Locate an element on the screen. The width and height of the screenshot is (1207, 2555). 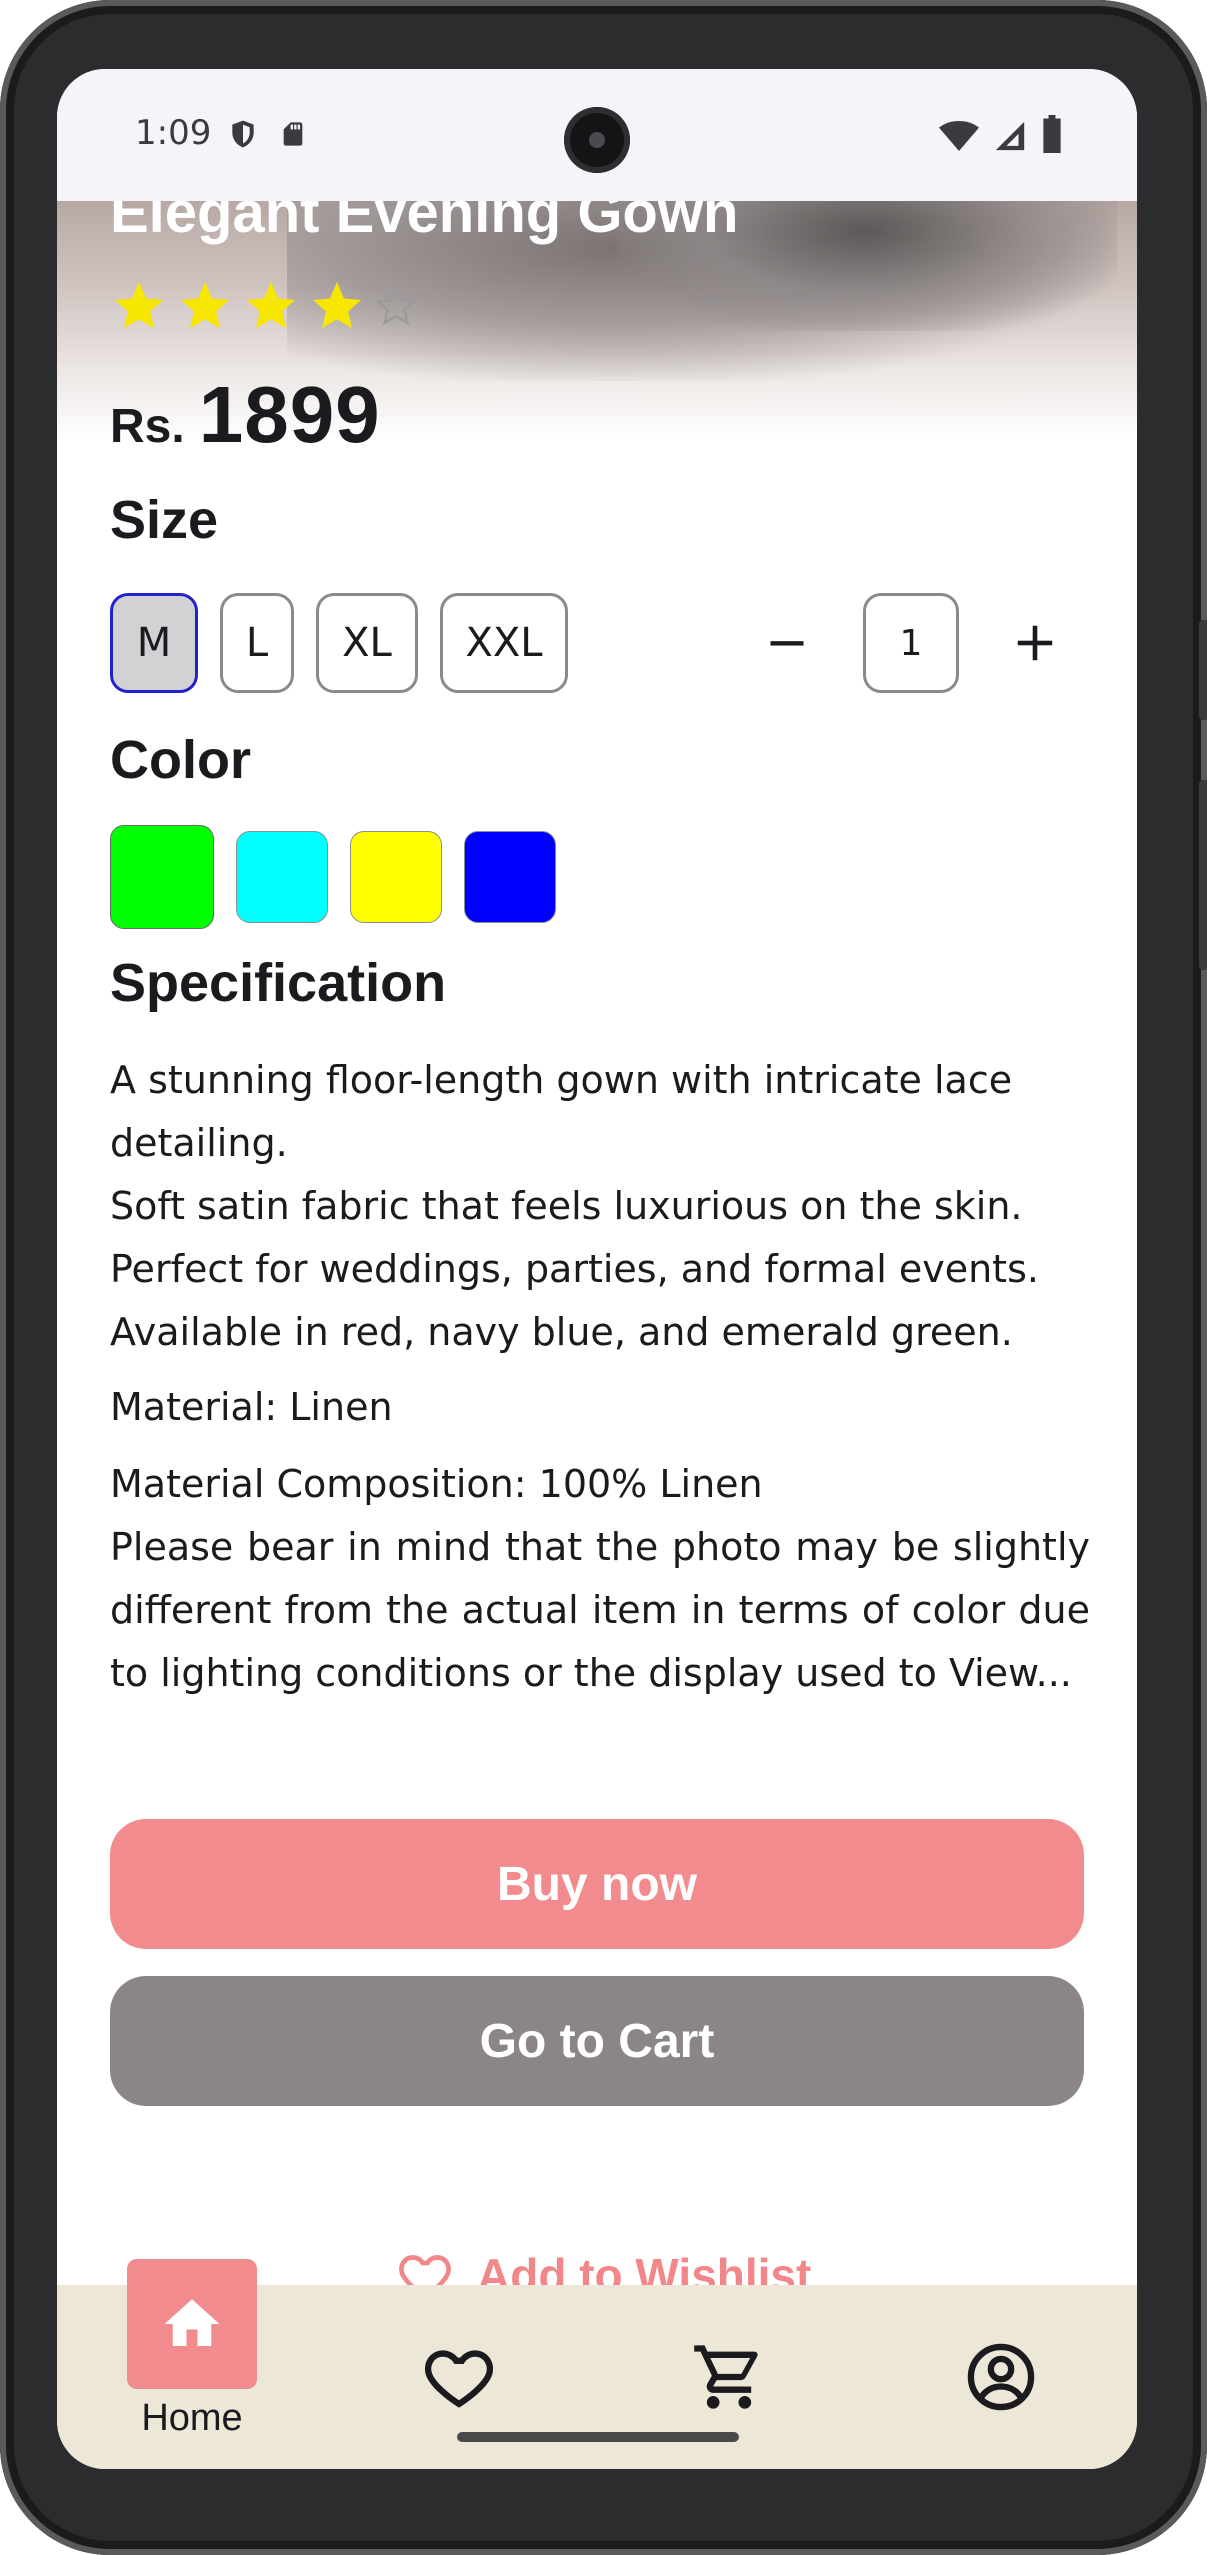
home-icon is located at coordinates (192, 2322).